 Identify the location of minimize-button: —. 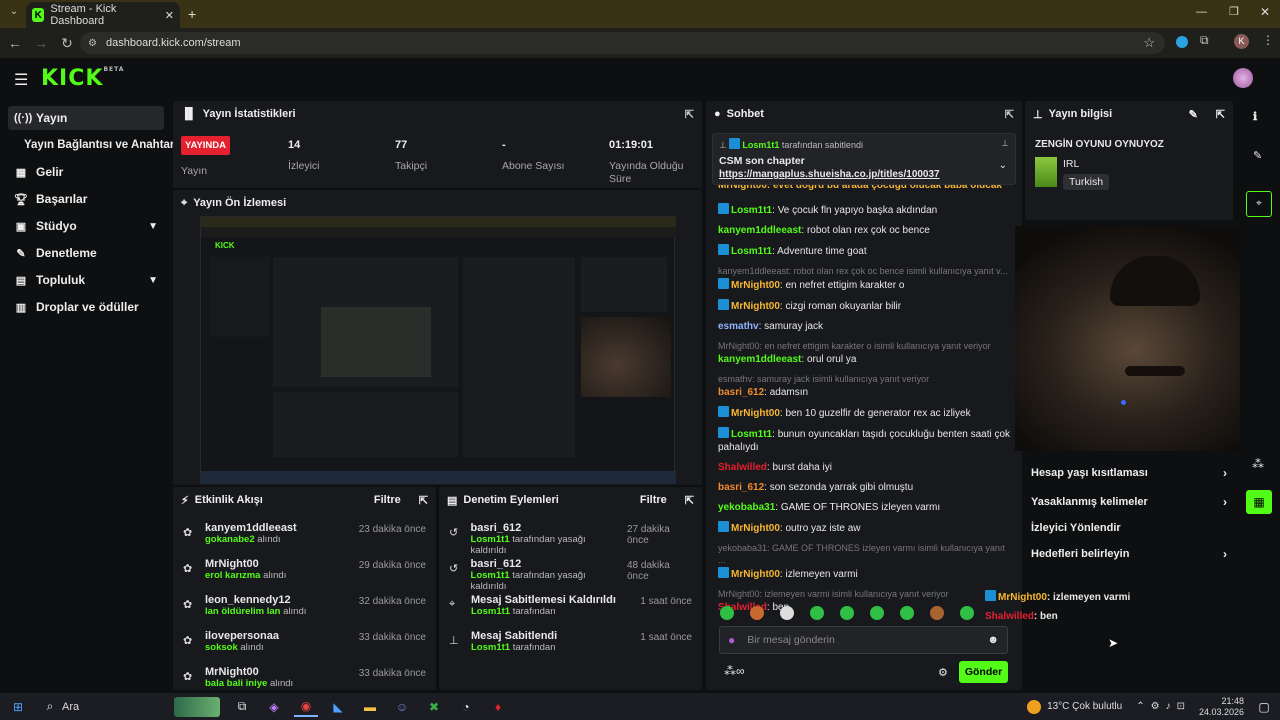
(1201, 12).